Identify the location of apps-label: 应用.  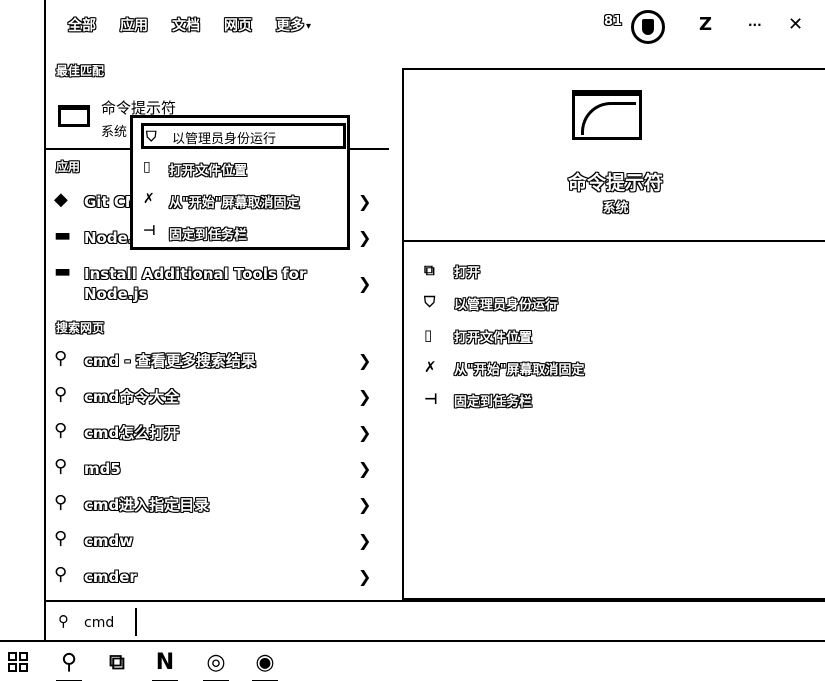
(68, 167).